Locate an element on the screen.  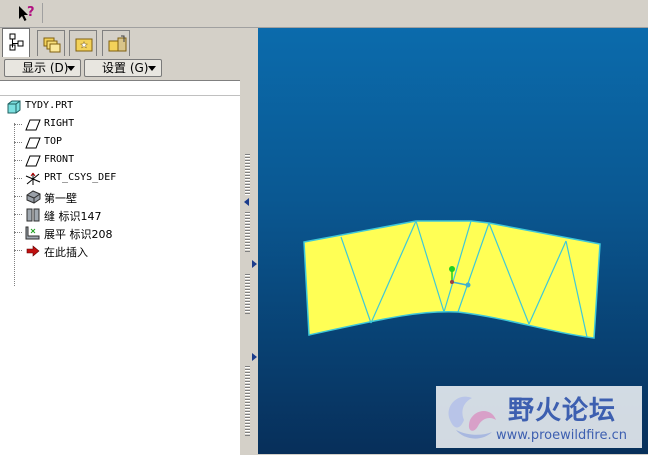
display-button-label: 显示 (D) is located at coordinates (45, 68).